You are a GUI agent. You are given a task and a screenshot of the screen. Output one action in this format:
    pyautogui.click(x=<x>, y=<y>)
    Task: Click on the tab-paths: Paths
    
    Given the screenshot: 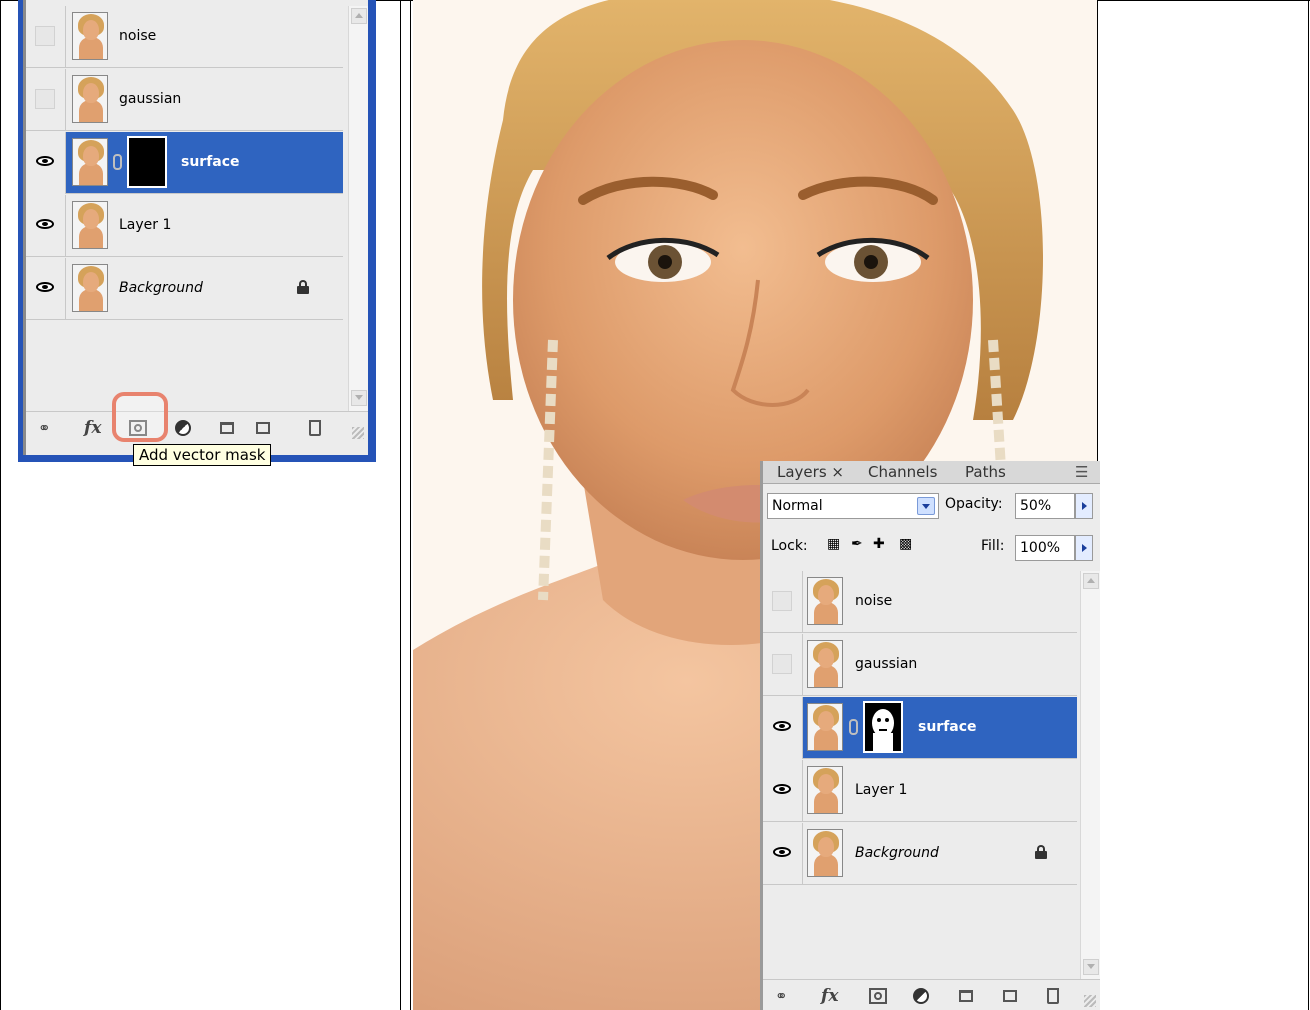 What is the action you would take?
    pyautogui.click(x=985, y=472)
    